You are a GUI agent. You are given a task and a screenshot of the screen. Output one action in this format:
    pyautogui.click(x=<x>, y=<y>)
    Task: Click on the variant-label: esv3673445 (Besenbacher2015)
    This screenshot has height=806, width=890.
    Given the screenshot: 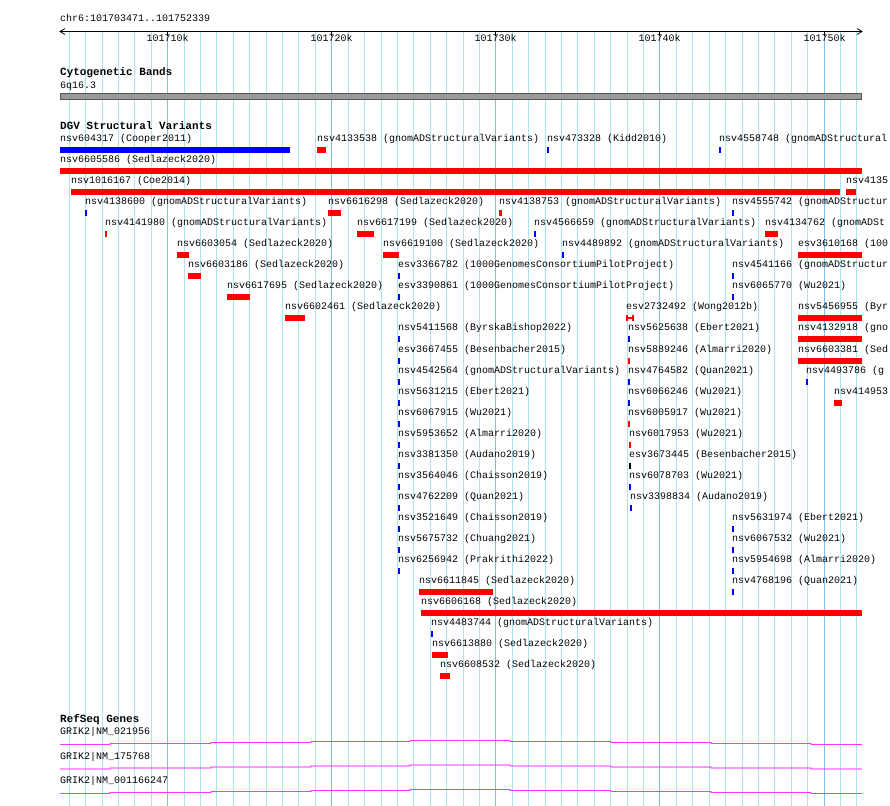 What is the action you would take?
    pyautogui.click(x=713, y=456)
    